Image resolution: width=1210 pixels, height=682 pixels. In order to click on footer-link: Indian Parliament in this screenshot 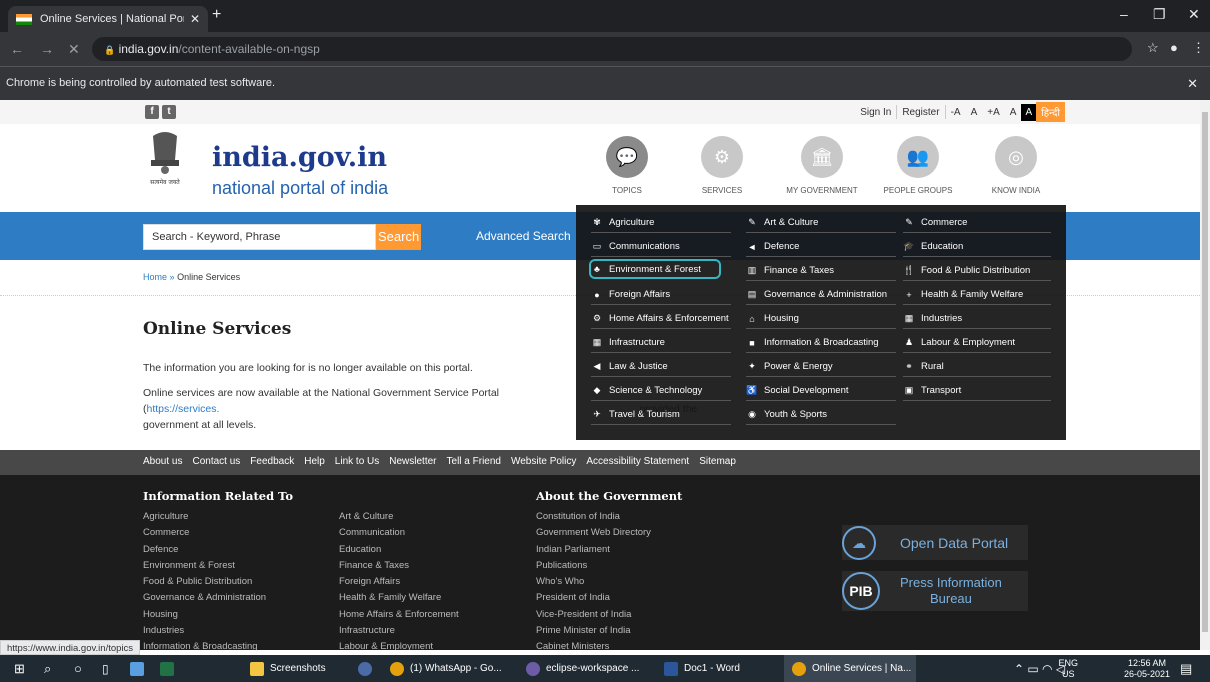, I will do `click(593, 552)`.